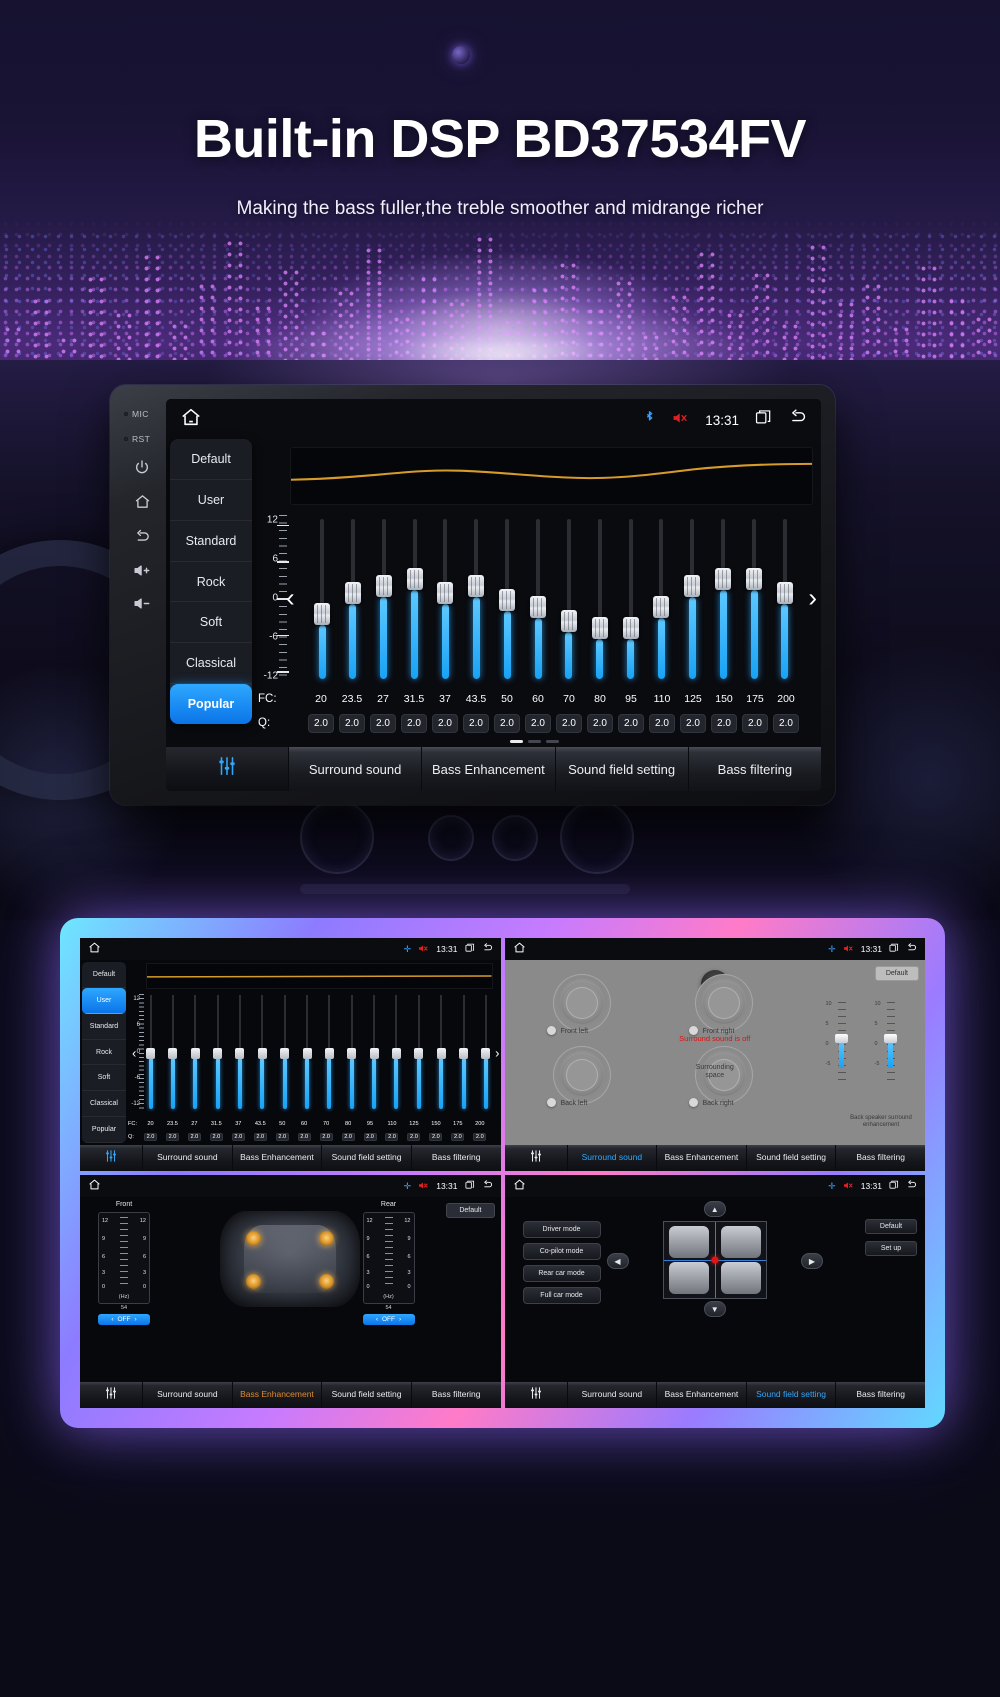 The height and width of the screenshot is (1697, 1000). What do you see at coordinates (889, 1041) in the screenshot?
I see `fader-right: 10 5 0 -5` at bounding box center [889, 1041].